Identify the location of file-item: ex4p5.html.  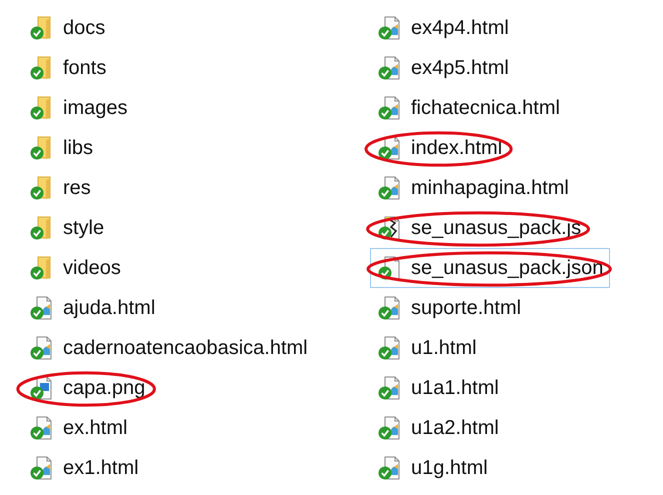
(443, 68).